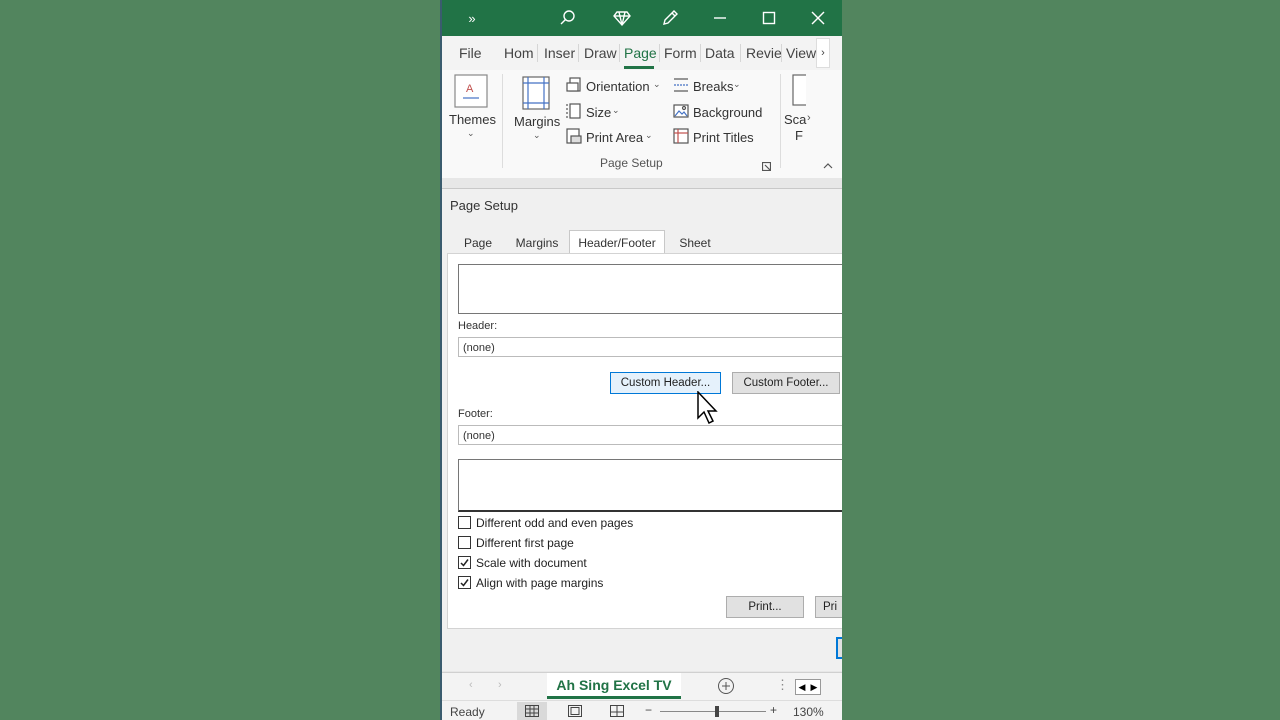 The height and width of the screenshot is (720, 1280). I want to click on tab-page-layout: Page, so click(640, 53).